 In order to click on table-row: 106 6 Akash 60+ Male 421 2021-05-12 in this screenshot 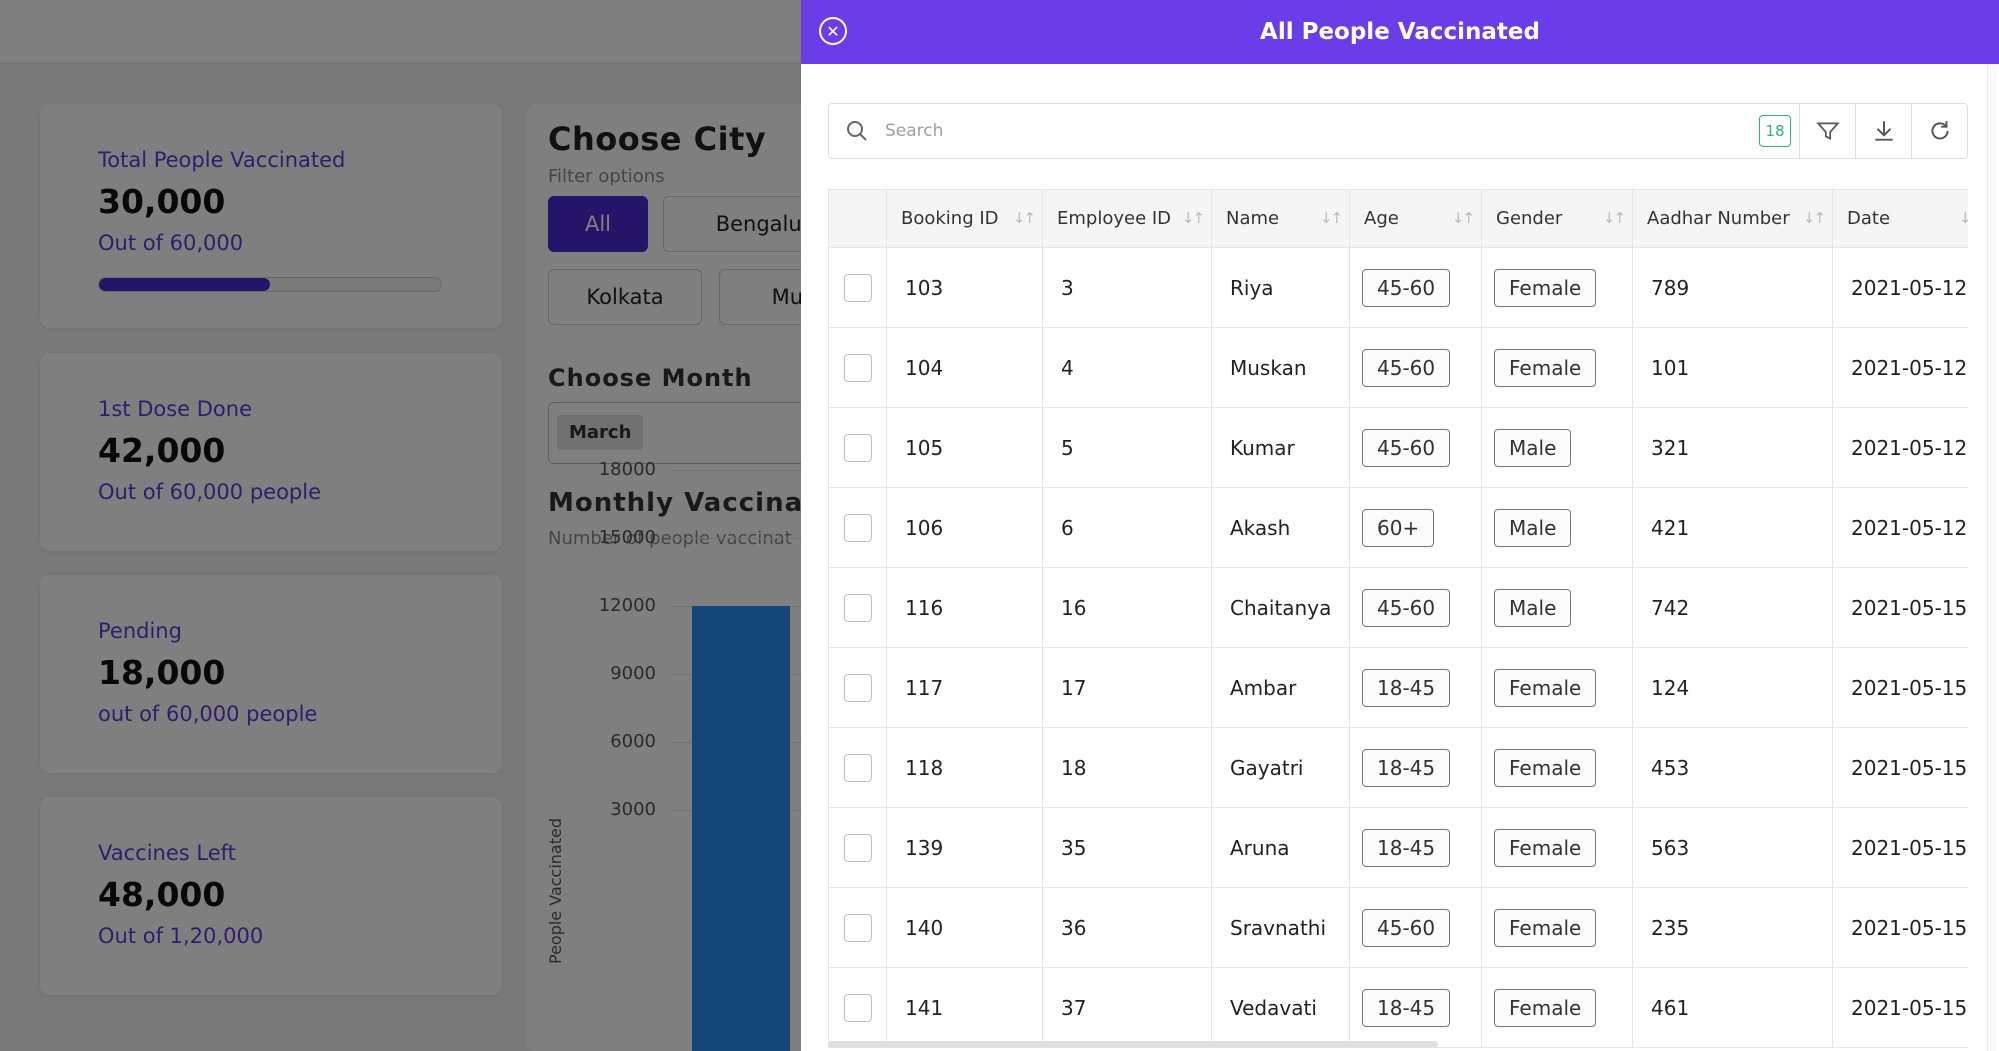, I will do `click(1398, 527)`.